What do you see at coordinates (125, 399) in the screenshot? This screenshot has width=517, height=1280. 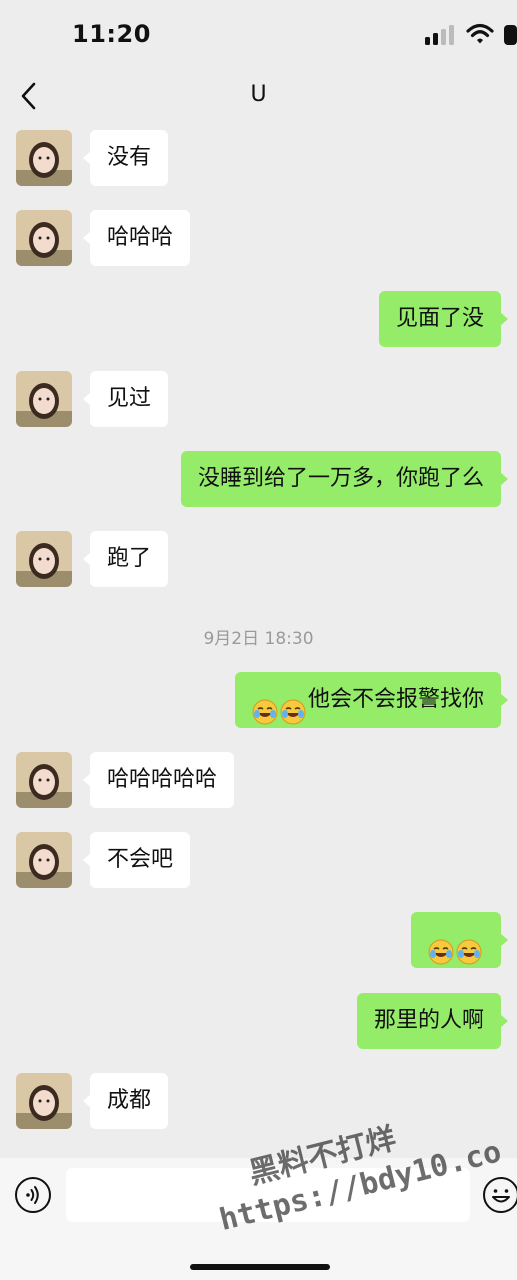 I see `message-bubble: 见过` at bounding box center [125, 399].